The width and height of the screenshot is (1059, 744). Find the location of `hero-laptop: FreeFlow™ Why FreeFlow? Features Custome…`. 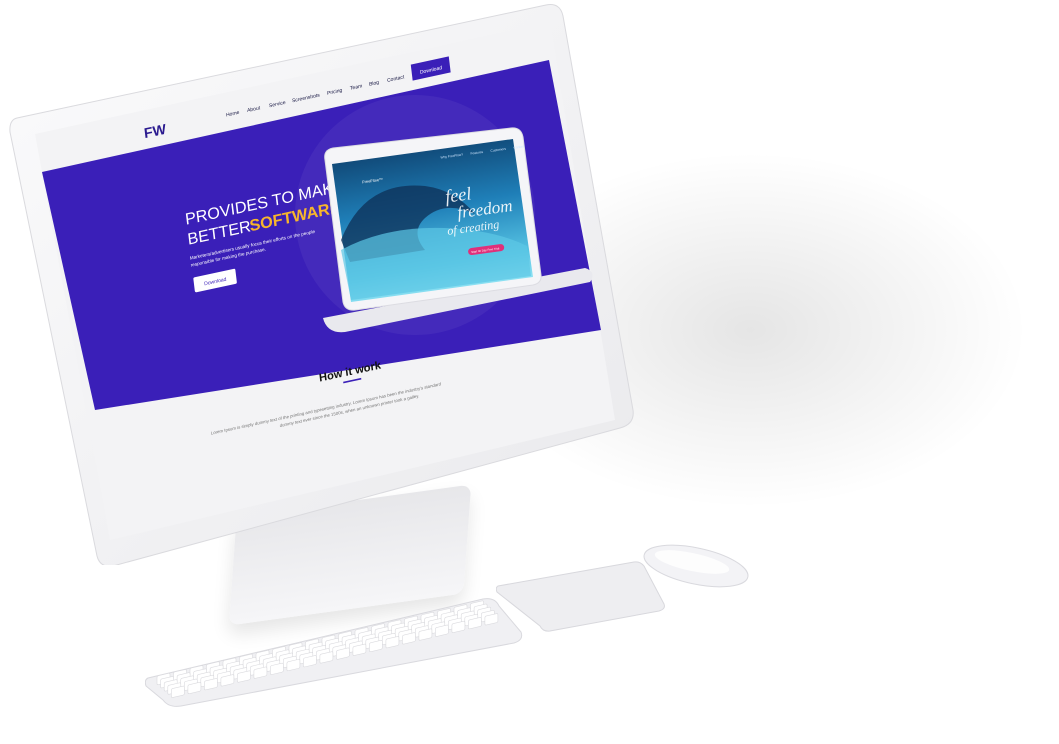

hero-laptop: FreeFlow™ Why FreeFlow? Features Custome… is located at coordinates (458, 230).